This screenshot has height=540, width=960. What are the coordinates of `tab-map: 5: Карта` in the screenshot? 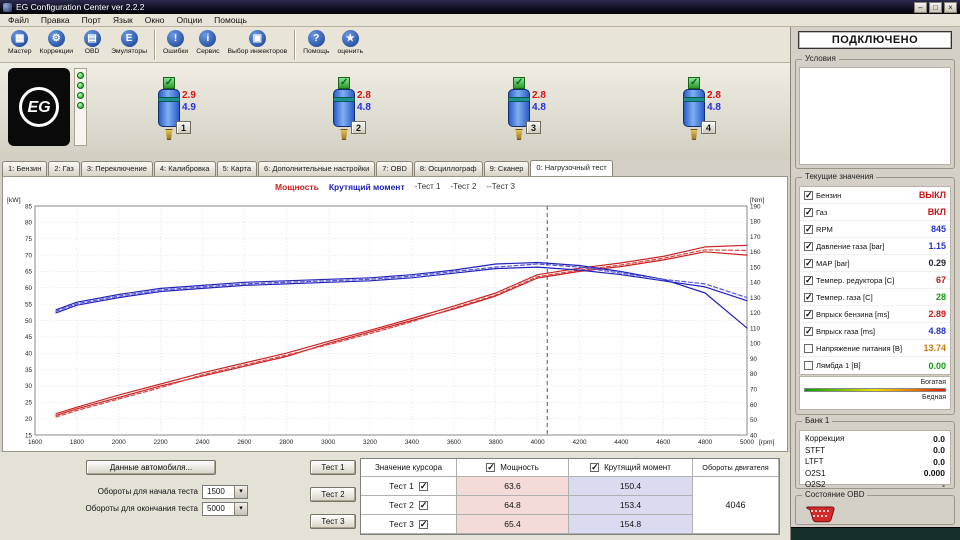 It's located at (236, 168).